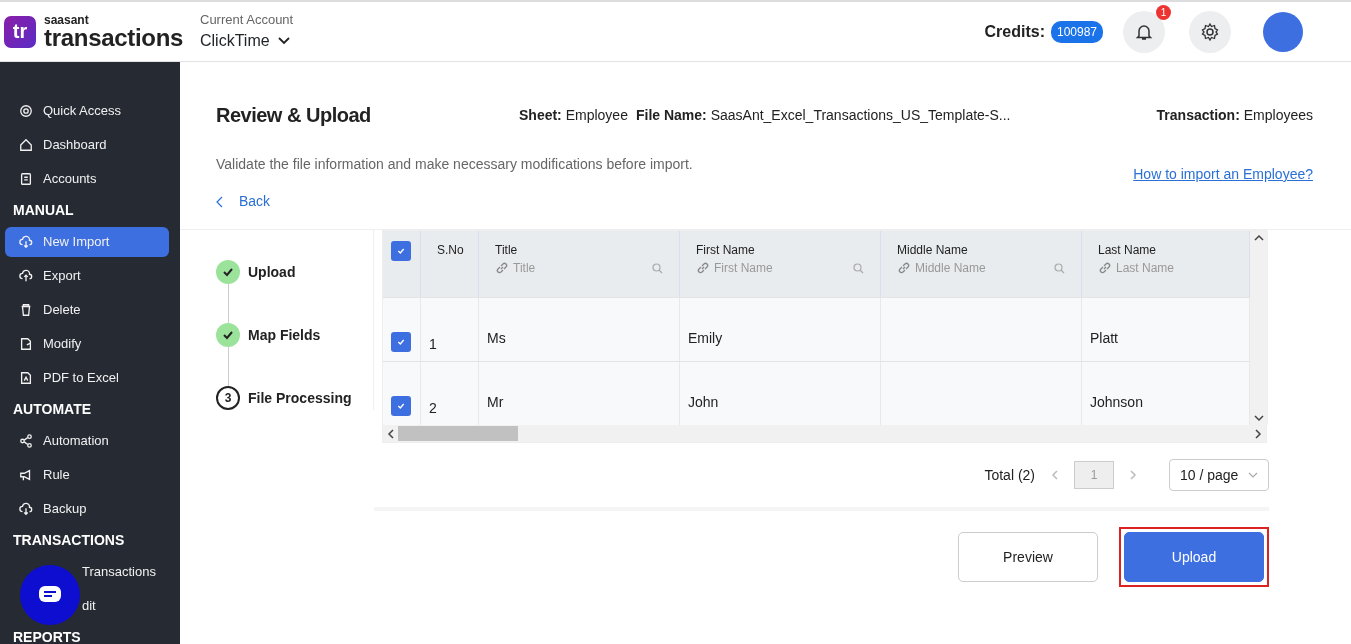 Image resolution: width=1351 pixels, height=644 pixels. Describe the element at coordinates (26, 145) in the screenshot. I see `house-icon` at that location.